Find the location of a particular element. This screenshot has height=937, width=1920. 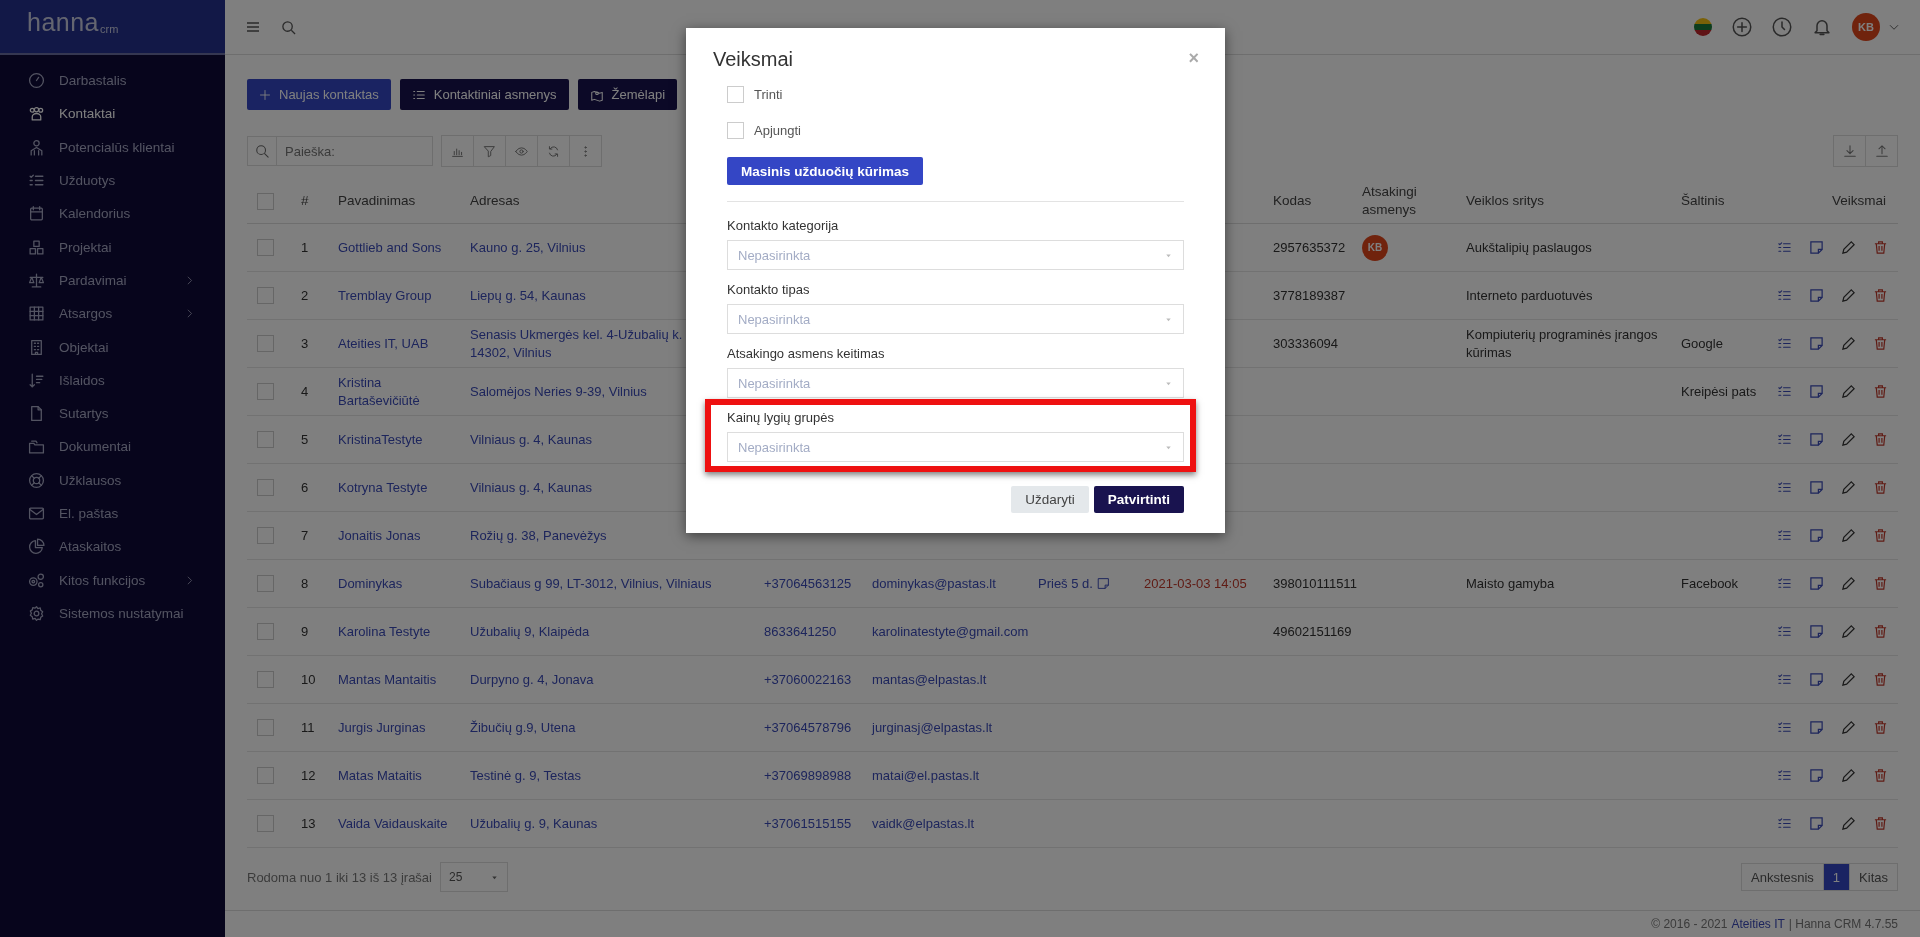

phone-link: +37064563125 is located at coordinates (808, 584).